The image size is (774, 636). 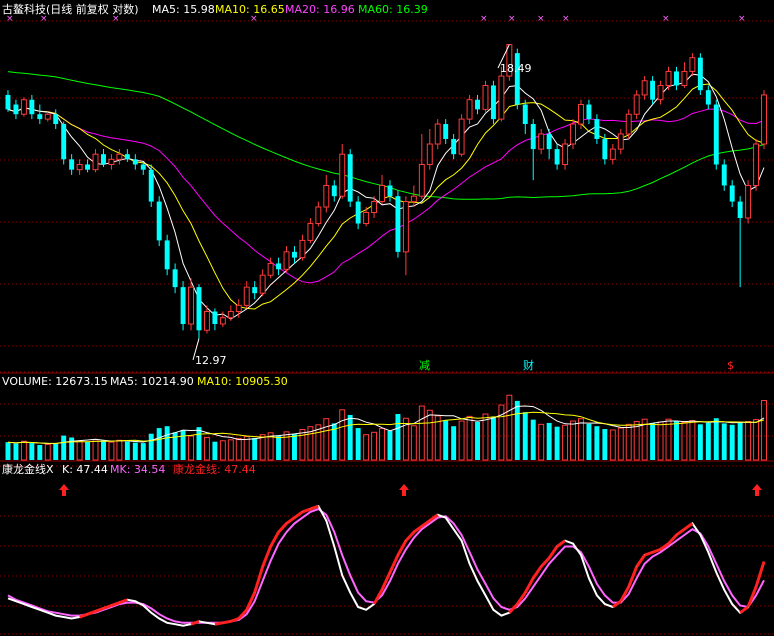 What do you see at coordinates (214, 469) in the screenshot?
I see `gold-value-label: 康龙金线: 47.44` at bounding box center [214, 469].